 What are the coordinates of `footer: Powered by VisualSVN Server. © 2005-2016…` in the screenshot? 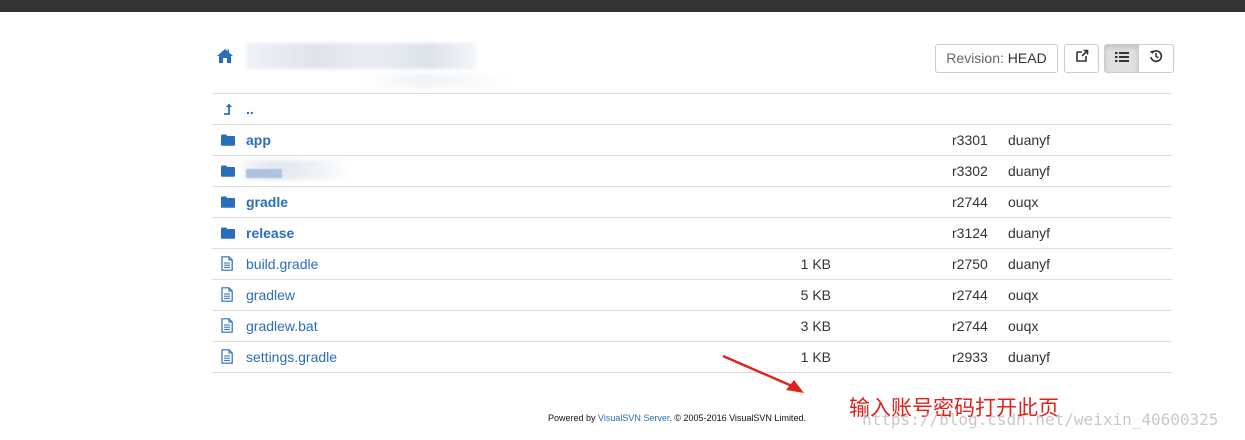 It's located at (677, 418).